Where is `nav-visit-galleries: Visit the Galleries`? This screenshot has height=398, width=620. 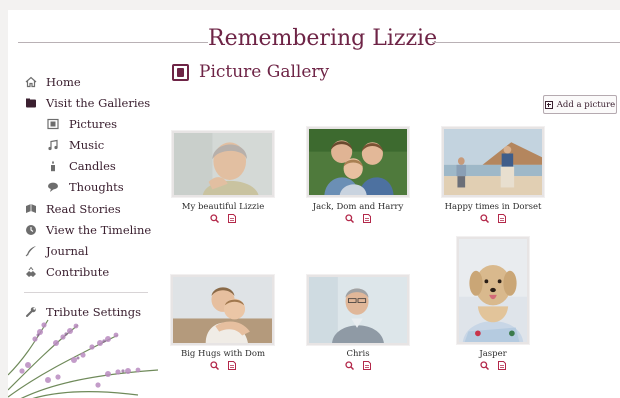
nav-visit-galleries: Visit the Galleries is located at coordinates (87, 103).